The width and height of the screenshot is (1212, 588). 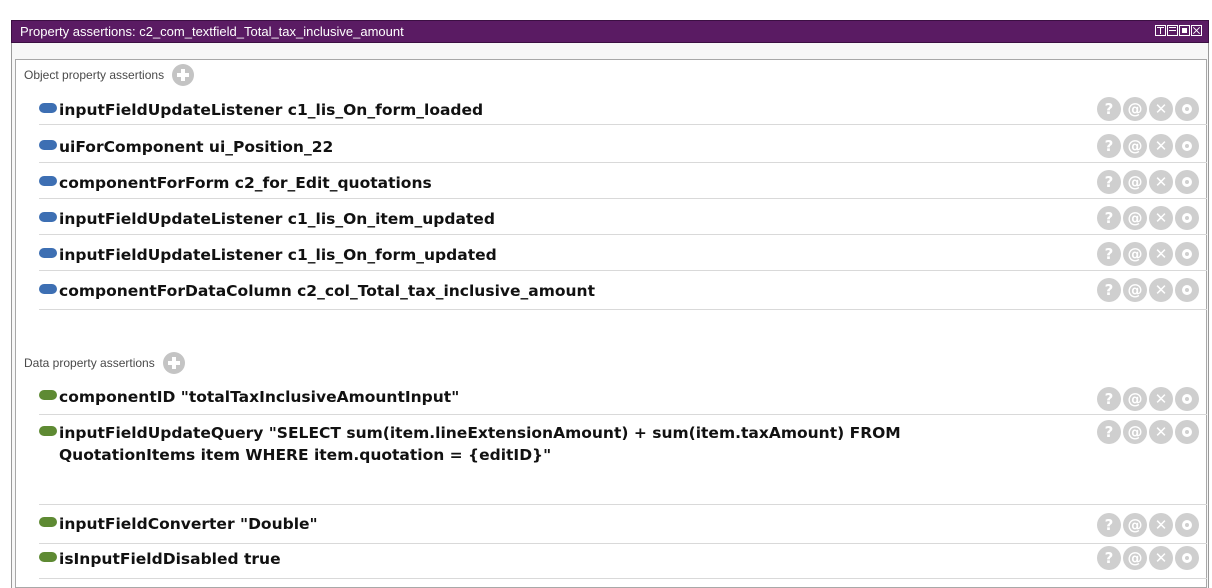 I want to click on add-data-property-icon, so click(x=173, y=363).